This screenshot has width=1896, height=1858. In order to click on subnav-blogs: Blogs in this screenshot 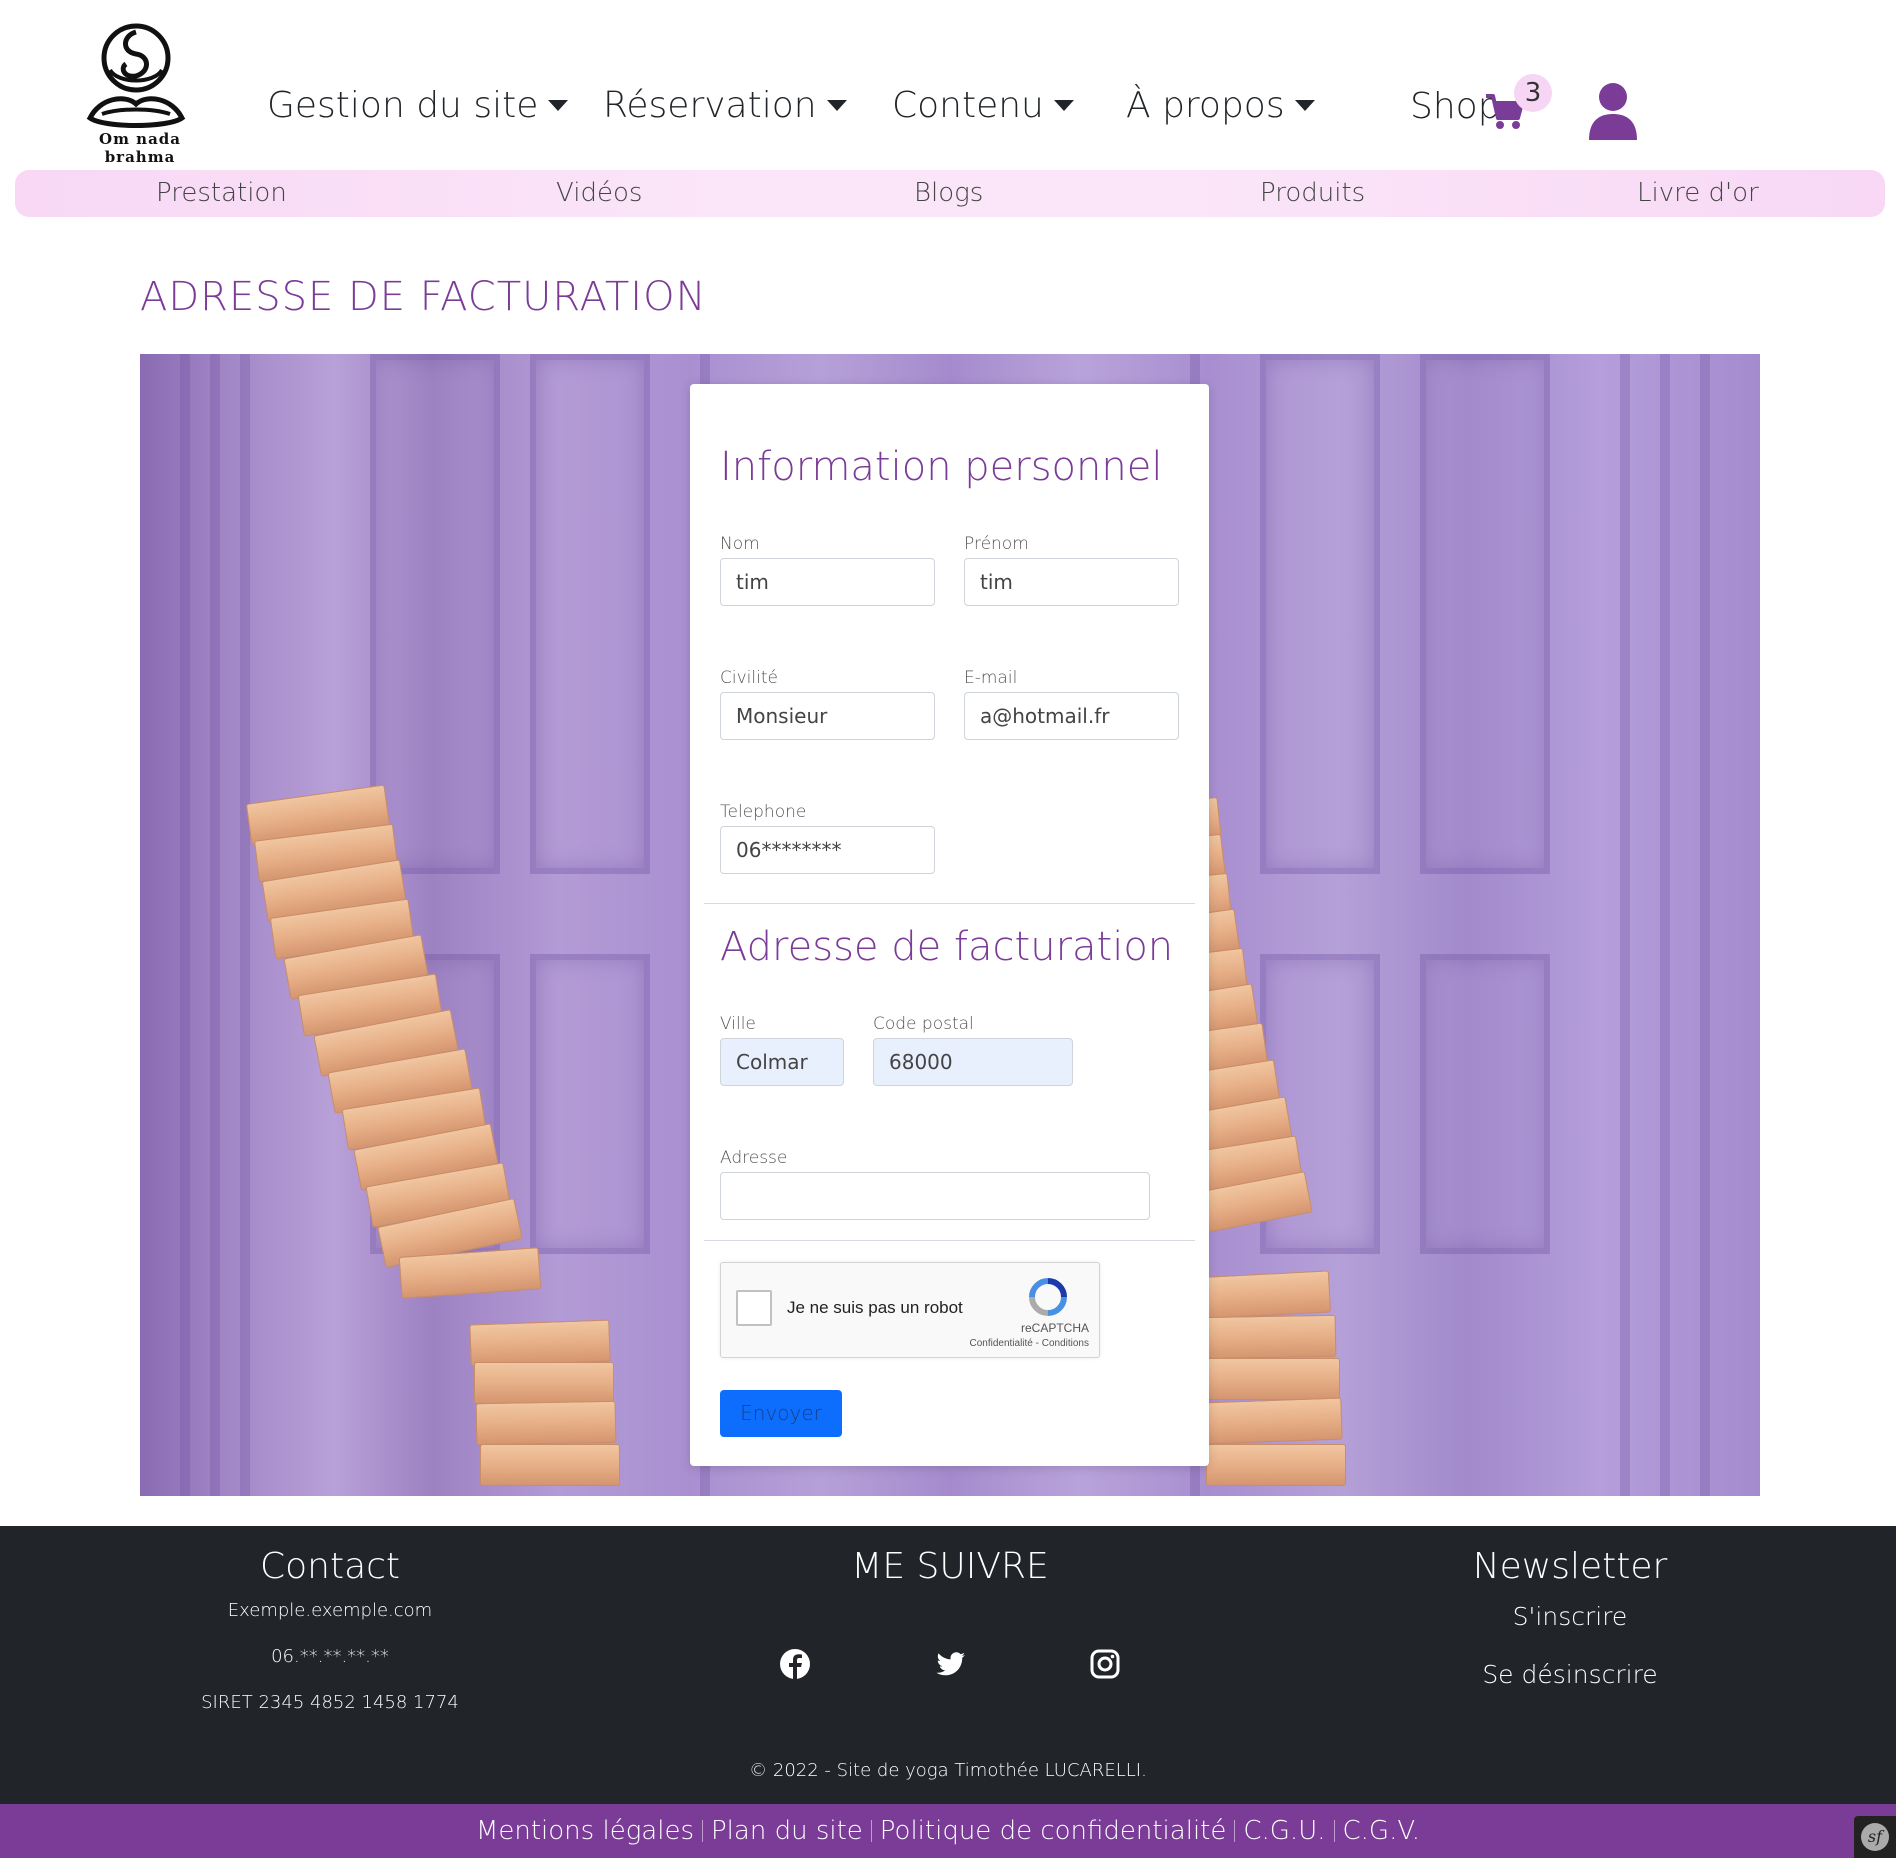, I will do `click(948, 193)`.